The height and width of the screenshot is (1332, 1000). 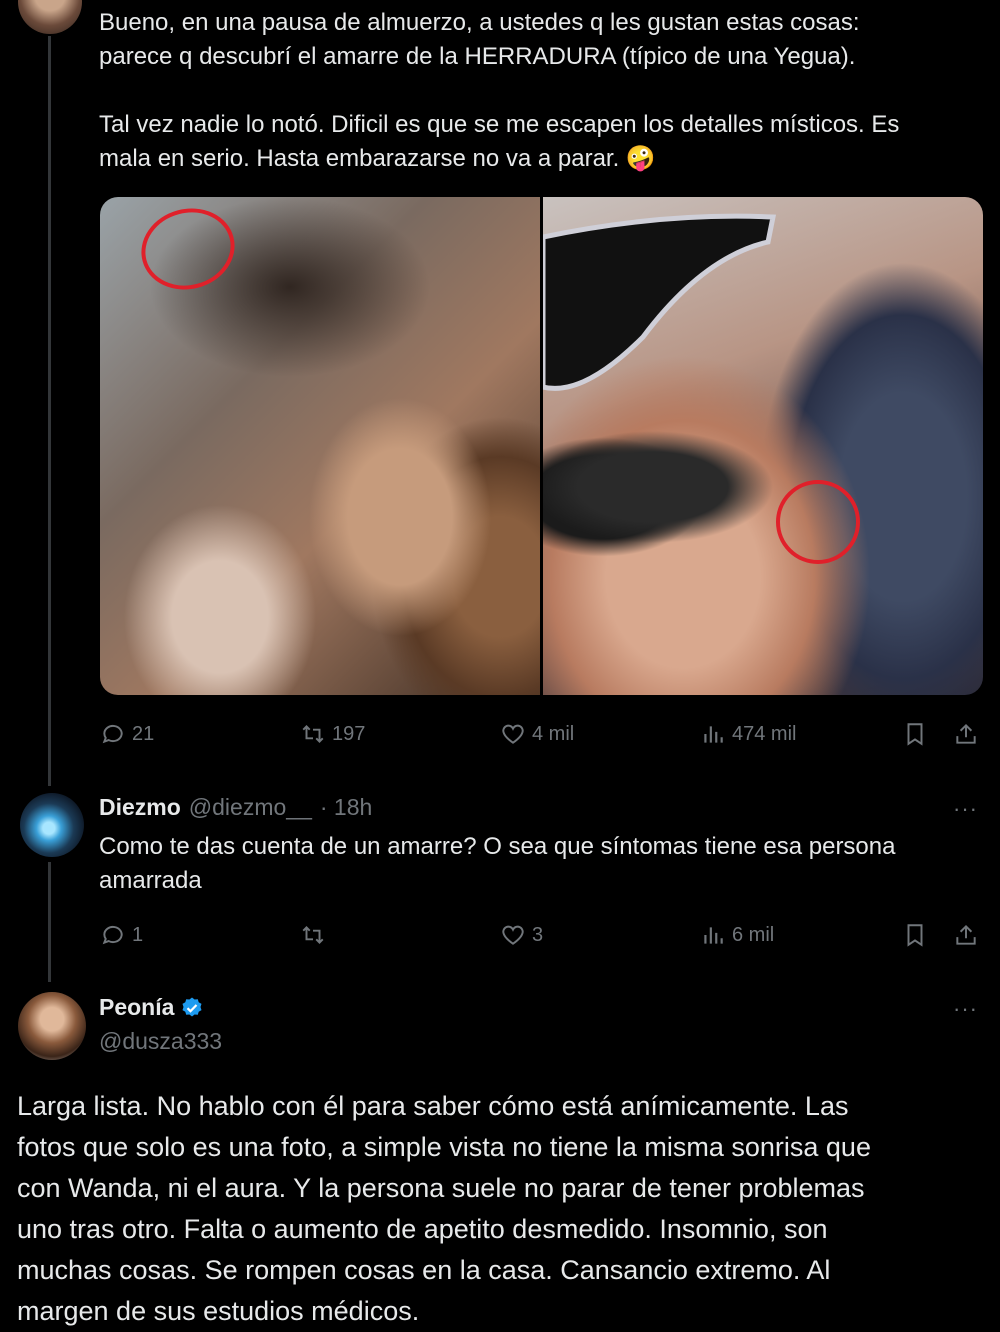 What do you see at coordinates (127, 734) in the screenshot?
I see `reply-action: 21` at bounding box center [127, 734].